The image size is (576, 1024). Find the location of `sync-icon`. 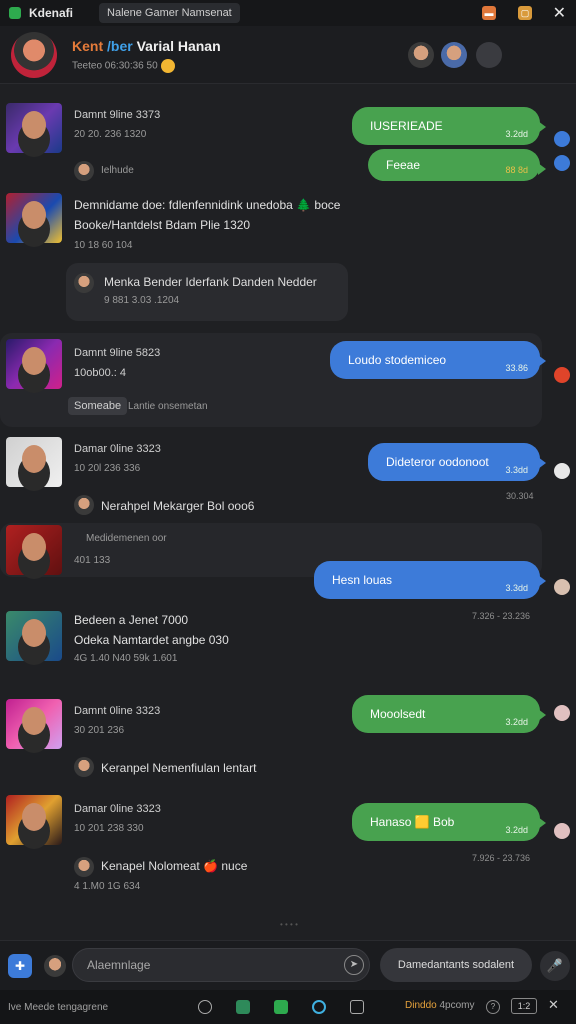

sync-icon is located at coordinates (319, 1007).